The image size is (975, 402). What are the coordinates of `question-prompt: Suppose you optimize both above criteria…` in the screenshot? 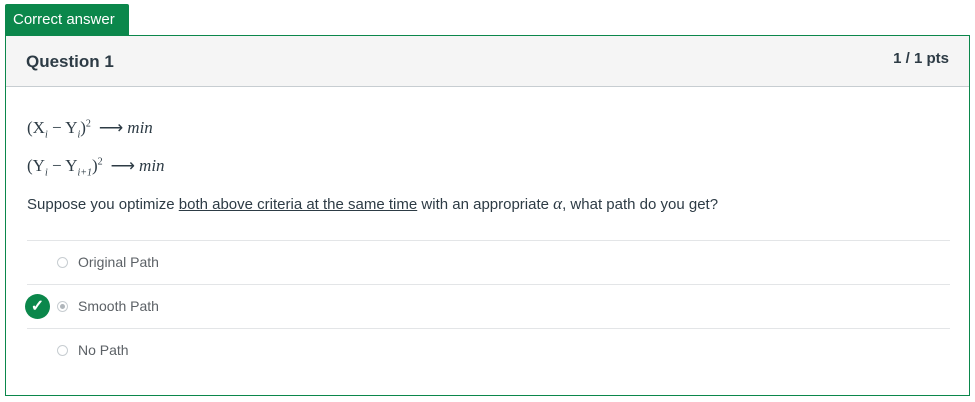 It's located at (372, 204).